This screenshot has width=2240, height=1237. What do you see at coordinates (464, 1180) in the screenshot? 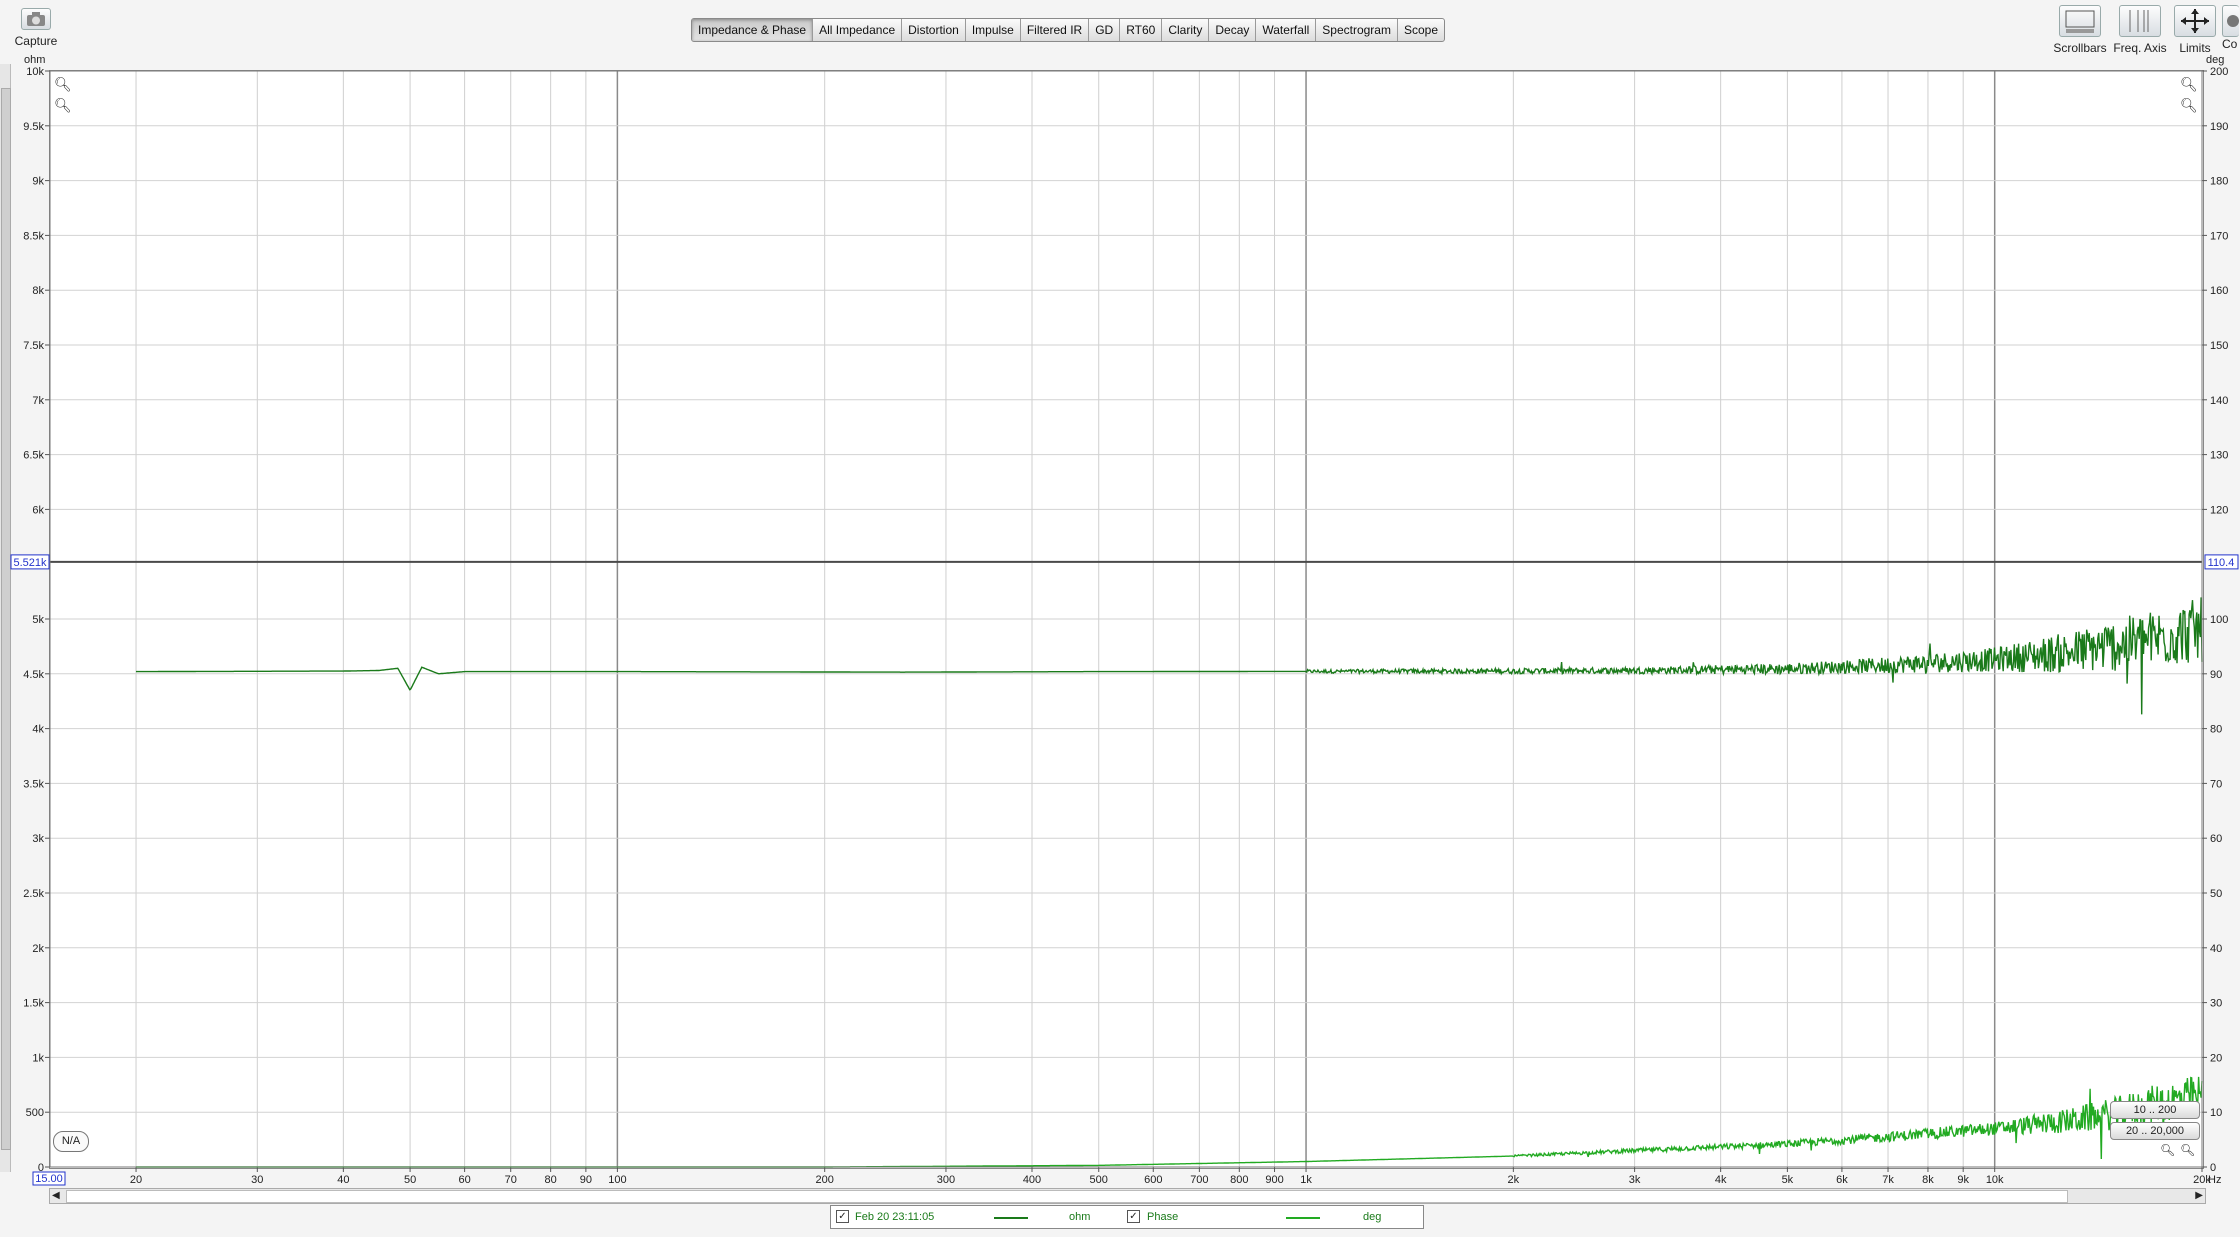
I see `x-tick-label: 60` at bounding box center [464, 1180].